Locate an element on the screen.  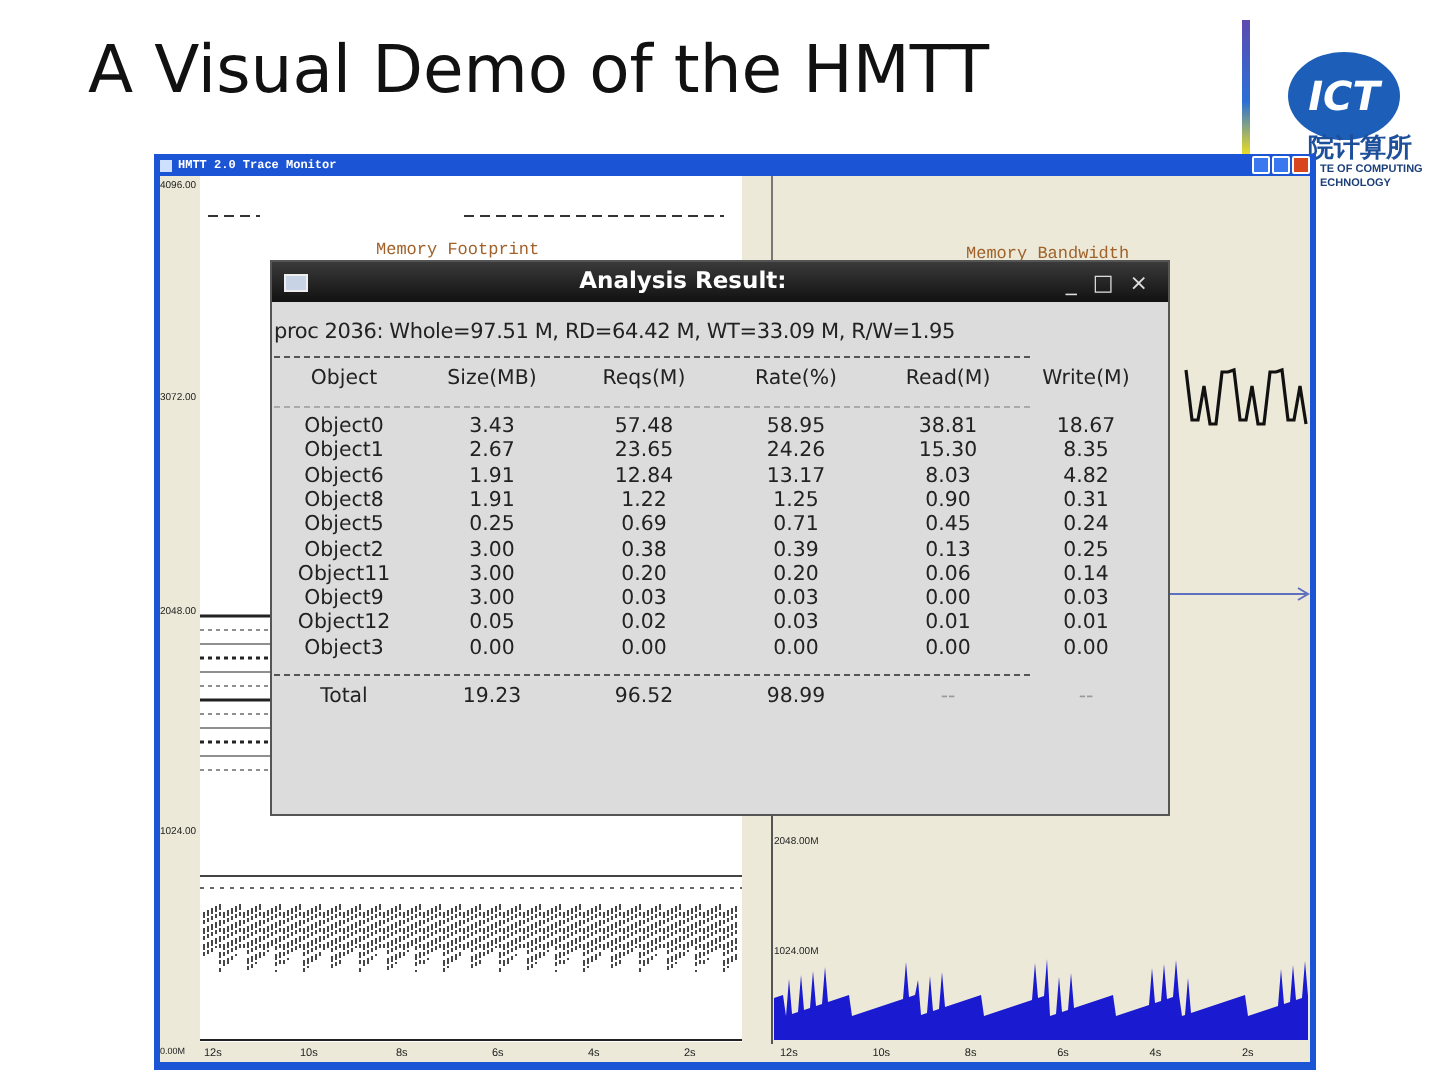
maximize-button: □ is located at coordinates (1103, 282).